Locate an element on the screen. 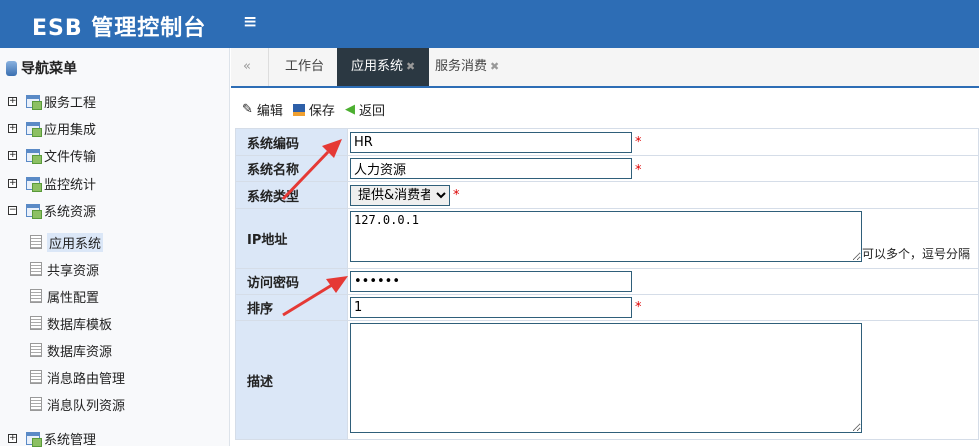  sidebar-group-file-transfer: + 文件传输 is located at coordinates (52, 155).